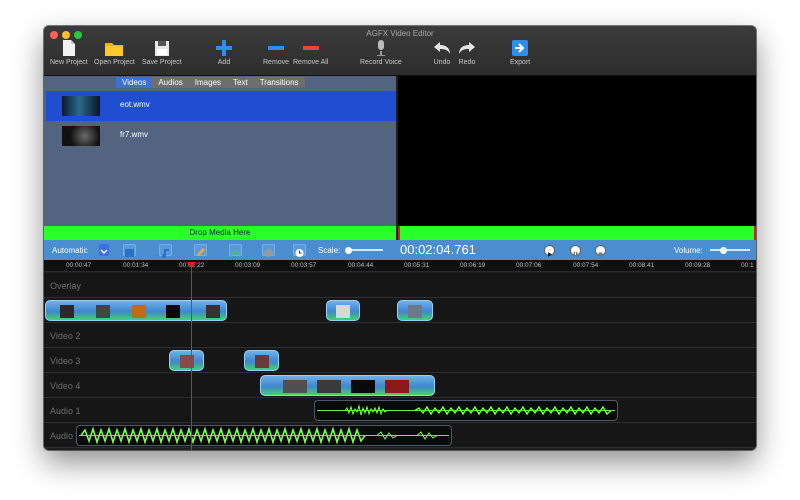  Describe the element at coordinates (114, 49) in the screenshot. I see `folder-icon` at that location.